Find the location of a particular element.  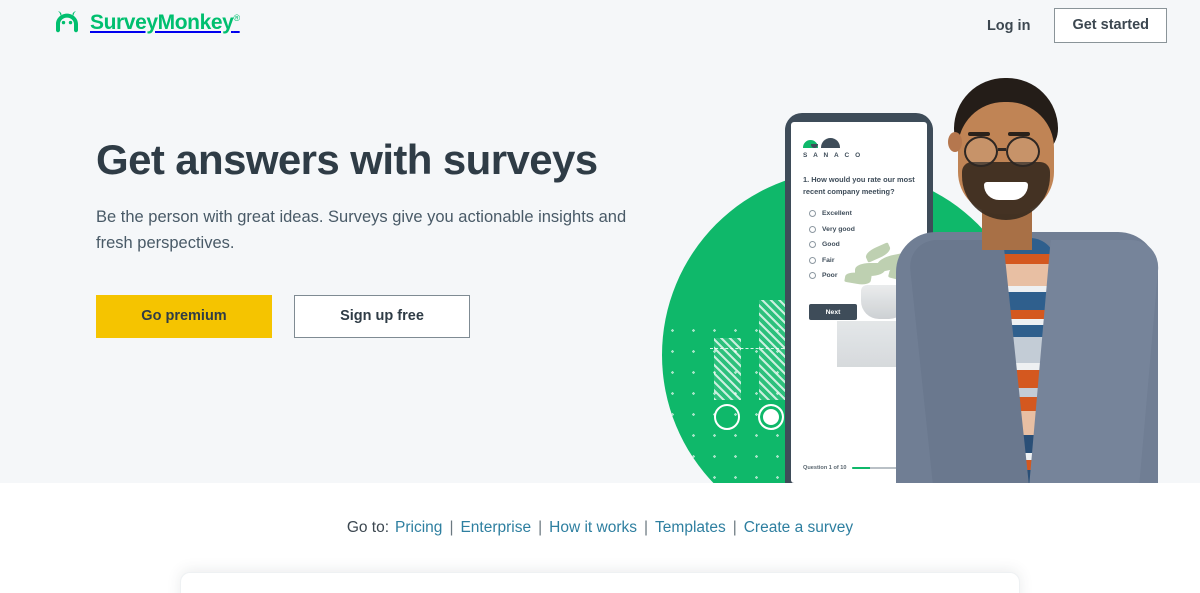

survey-option-label: Excellent is located at coordinates (837, 213).